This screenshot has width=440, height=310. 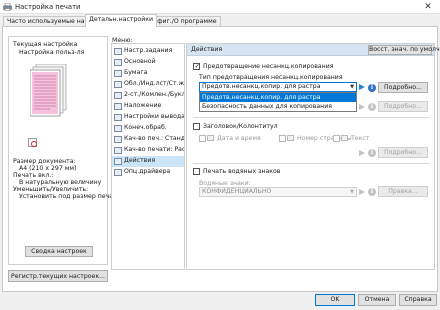 What do you see at coordinates (52, 52) in the screenshot?
I see `current-setting-name: Настройка польз-ля` at bounding box center [52, 52].